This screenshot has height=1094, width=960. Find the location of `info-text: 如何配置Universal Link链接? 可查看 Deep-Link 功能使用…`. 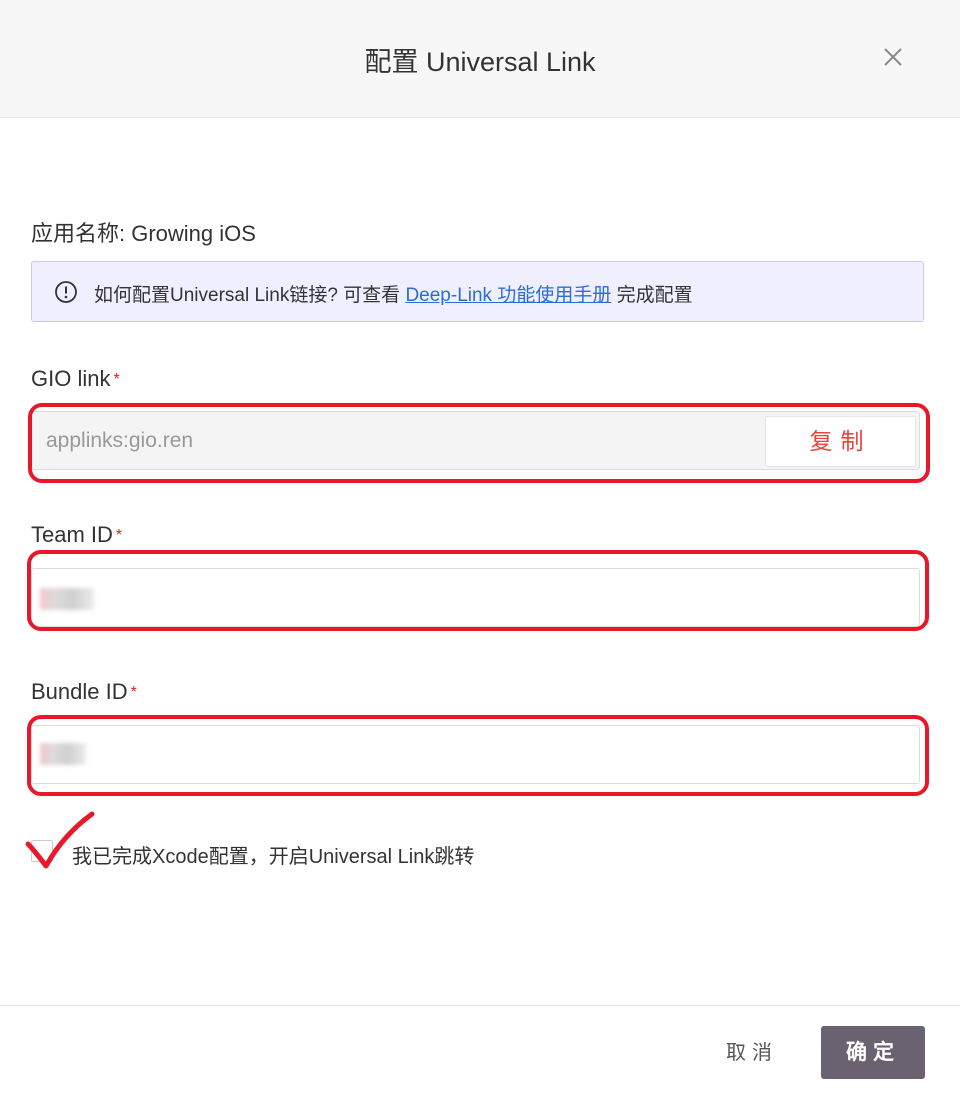

info-text: 如何配置Universal Link链接? 可查看 Deep-Link 功能使用… is located at coordinates (393, 293).